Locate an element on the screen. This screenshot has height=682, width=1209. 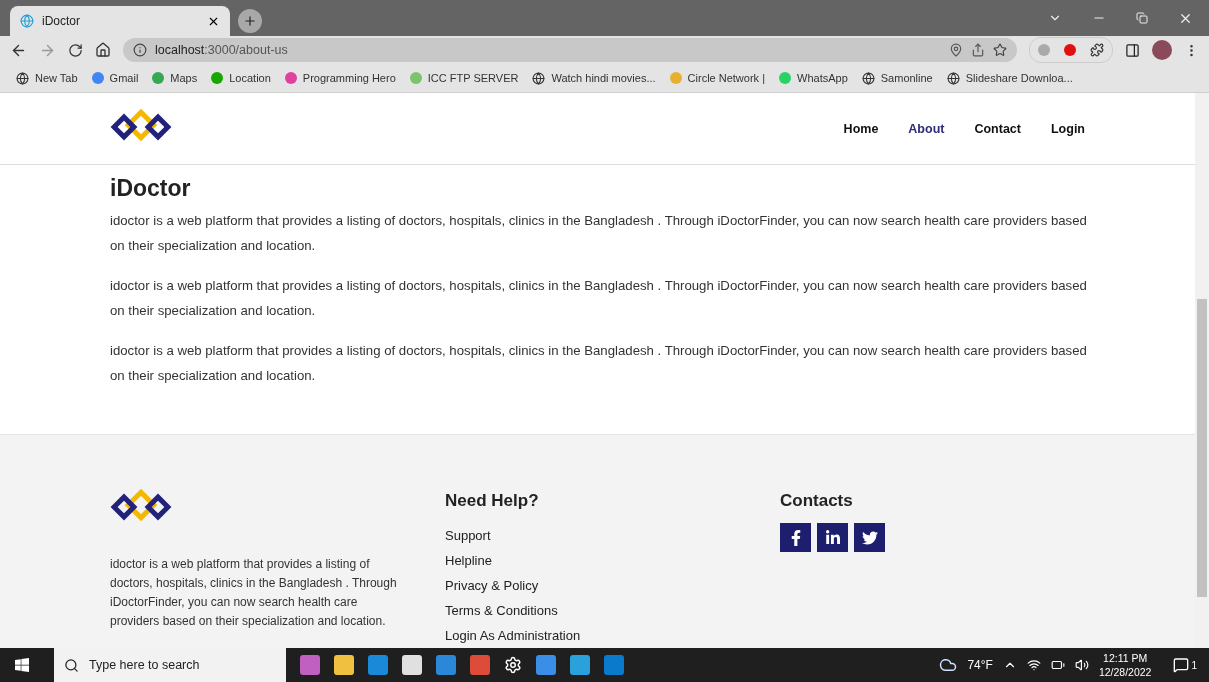
nav-link: Home is located at coordinates (861, 129).